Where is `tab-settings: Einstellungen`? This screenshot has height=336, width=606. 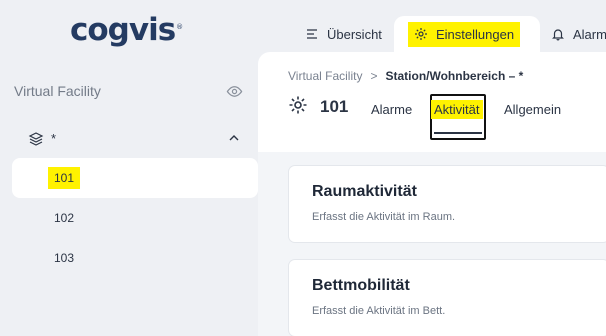
tab-settings: Einstellungen is located at coordinates (467, 34).